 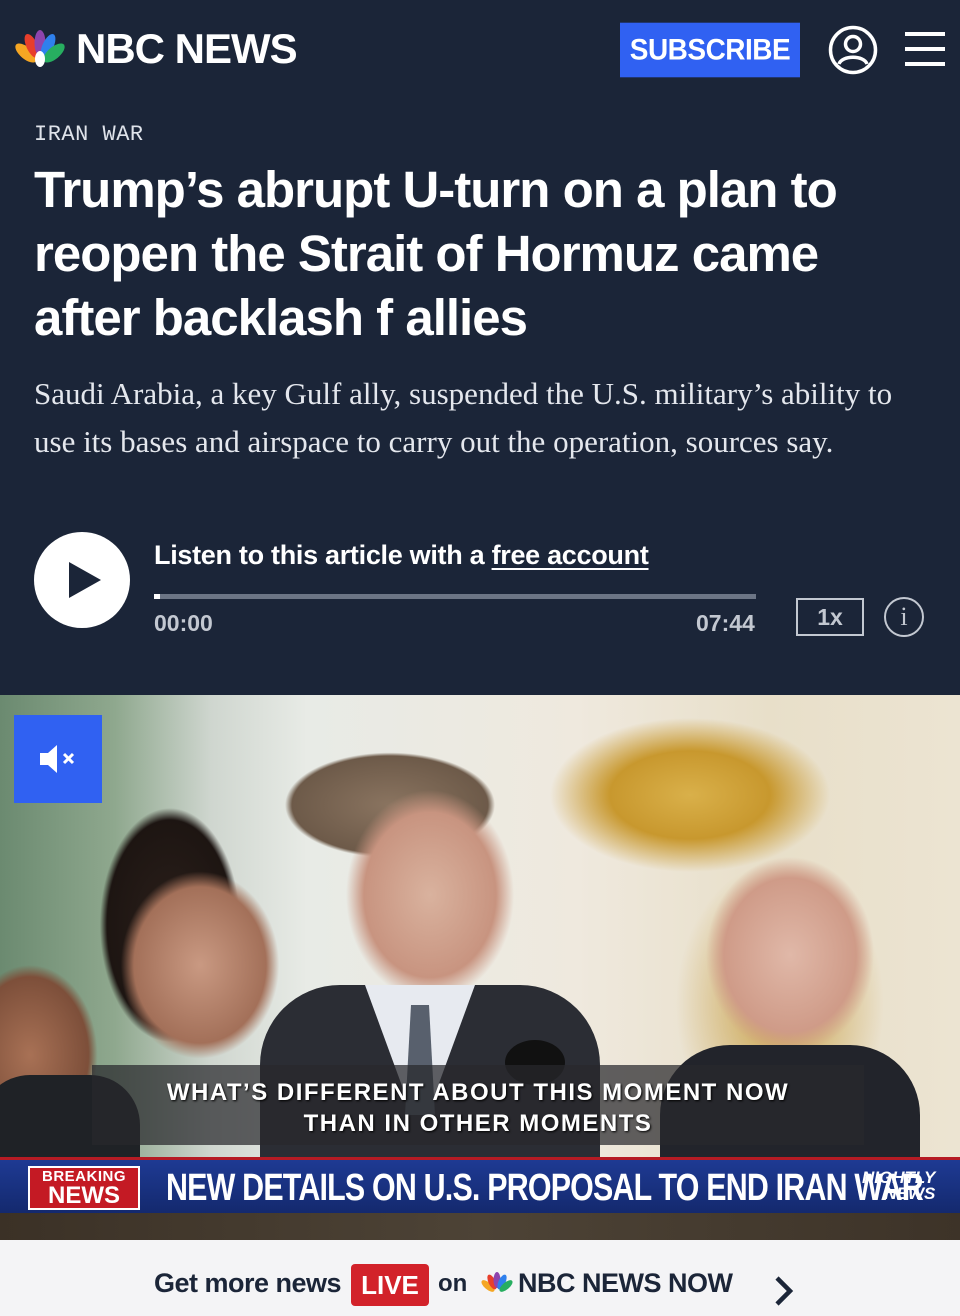 I want to click on nbc-news-now-label: NBC NEWS NOW, so click(x=625, y=1283).